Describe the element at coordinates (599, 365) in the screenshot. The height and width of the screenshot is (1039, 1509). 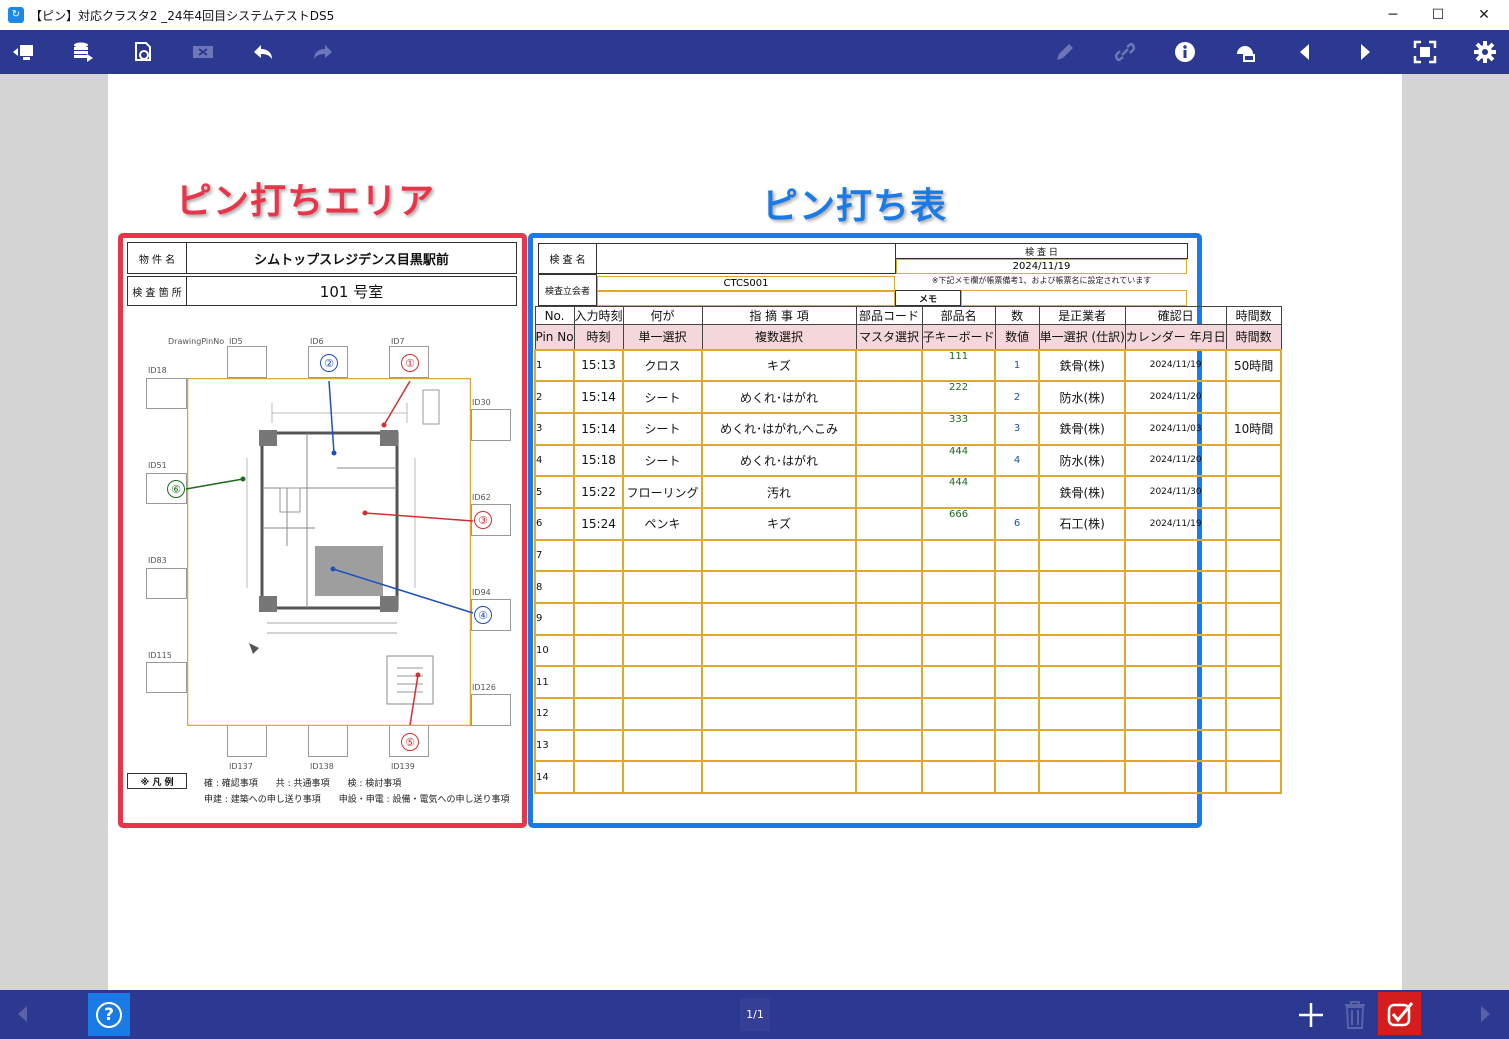
I see `input-time: 15:13` at that location.